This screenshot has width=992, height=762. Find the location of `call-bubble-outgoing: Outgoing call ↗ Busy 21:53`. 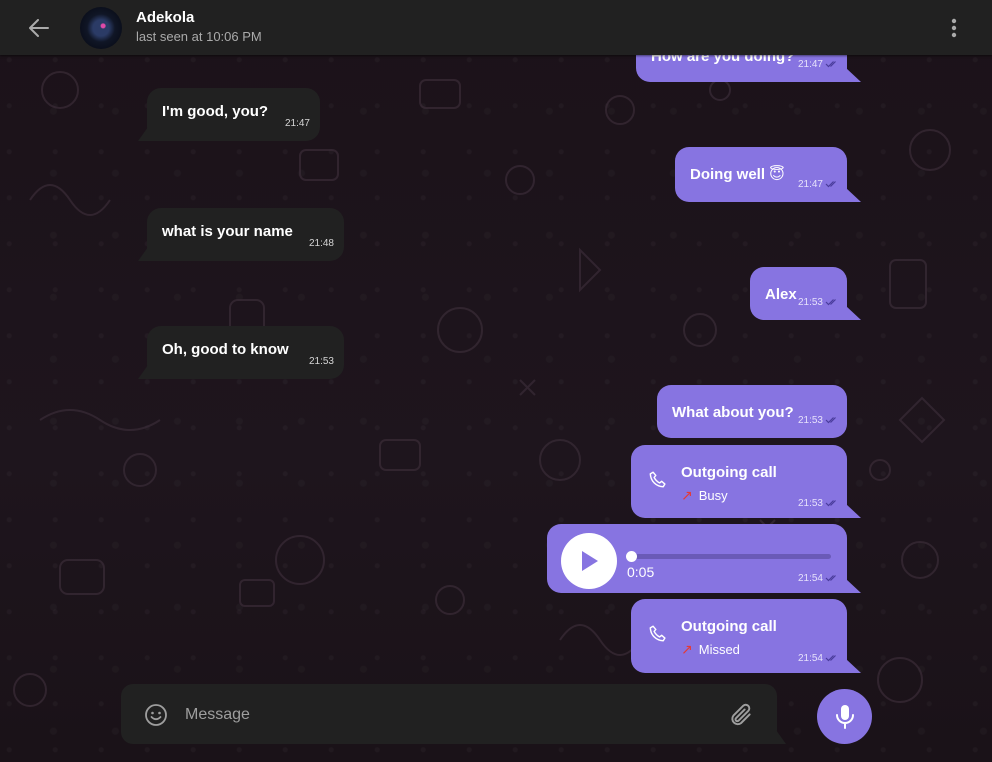

call-bubble-outgoing: Outgoing call ↗ Busy 21:53 is located at coordinates (739, 481).